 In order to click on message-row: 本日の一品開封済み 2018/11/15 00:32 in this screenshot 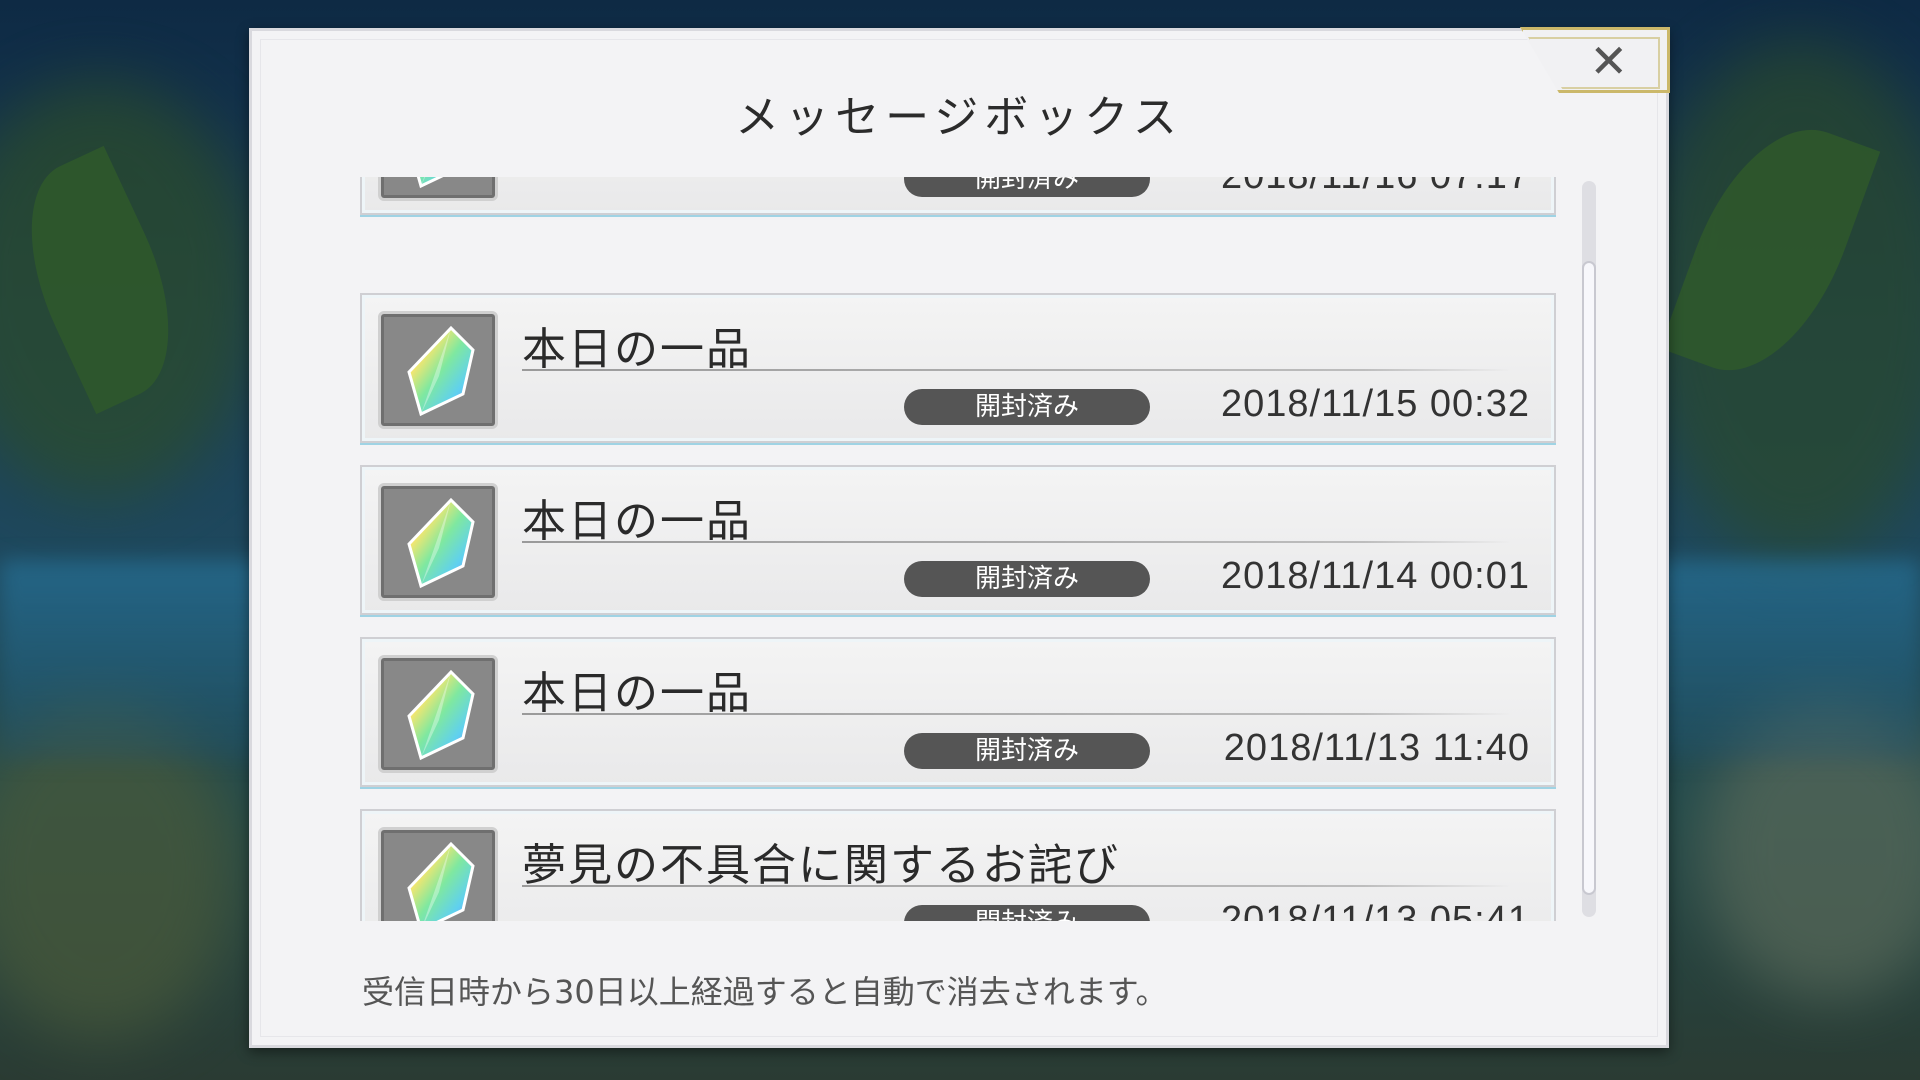, I will do `click(958, 368)`.